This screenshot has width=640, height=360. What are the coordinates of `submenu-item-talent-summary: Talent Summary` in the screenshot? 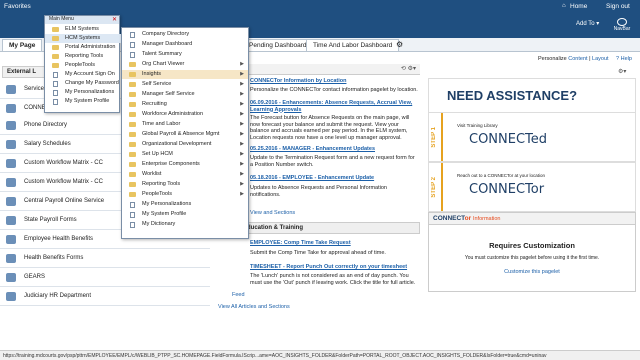 It's located at (185, 54).